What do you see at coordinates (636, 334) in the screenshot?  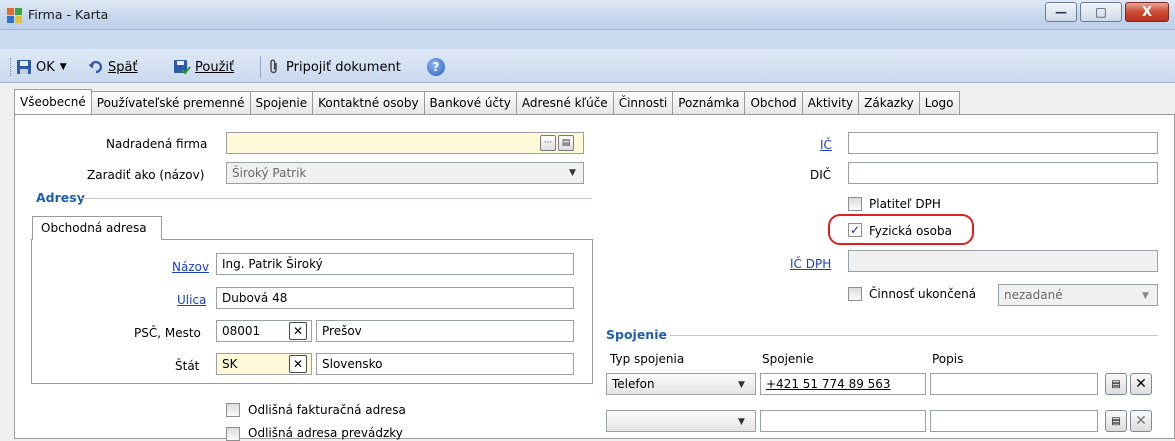 I see `contact-section-title: Spojenie` at bounding box center [636, 334].